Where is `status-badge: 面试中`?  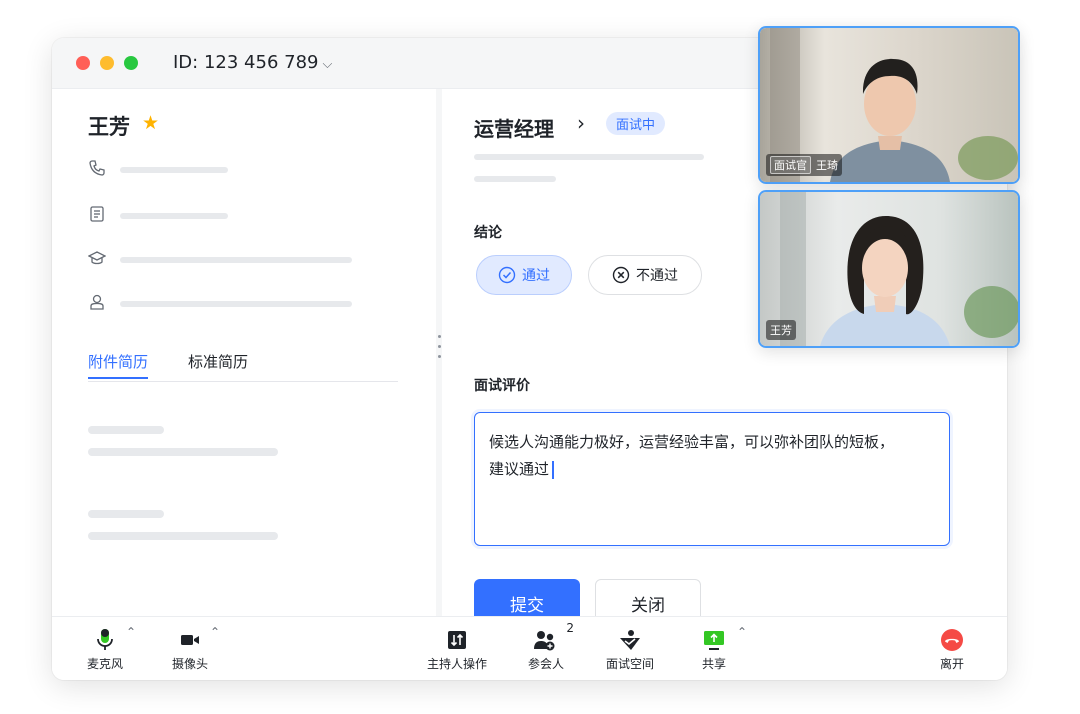
status-badge: 面试中 is located at coordinates (636, 123).